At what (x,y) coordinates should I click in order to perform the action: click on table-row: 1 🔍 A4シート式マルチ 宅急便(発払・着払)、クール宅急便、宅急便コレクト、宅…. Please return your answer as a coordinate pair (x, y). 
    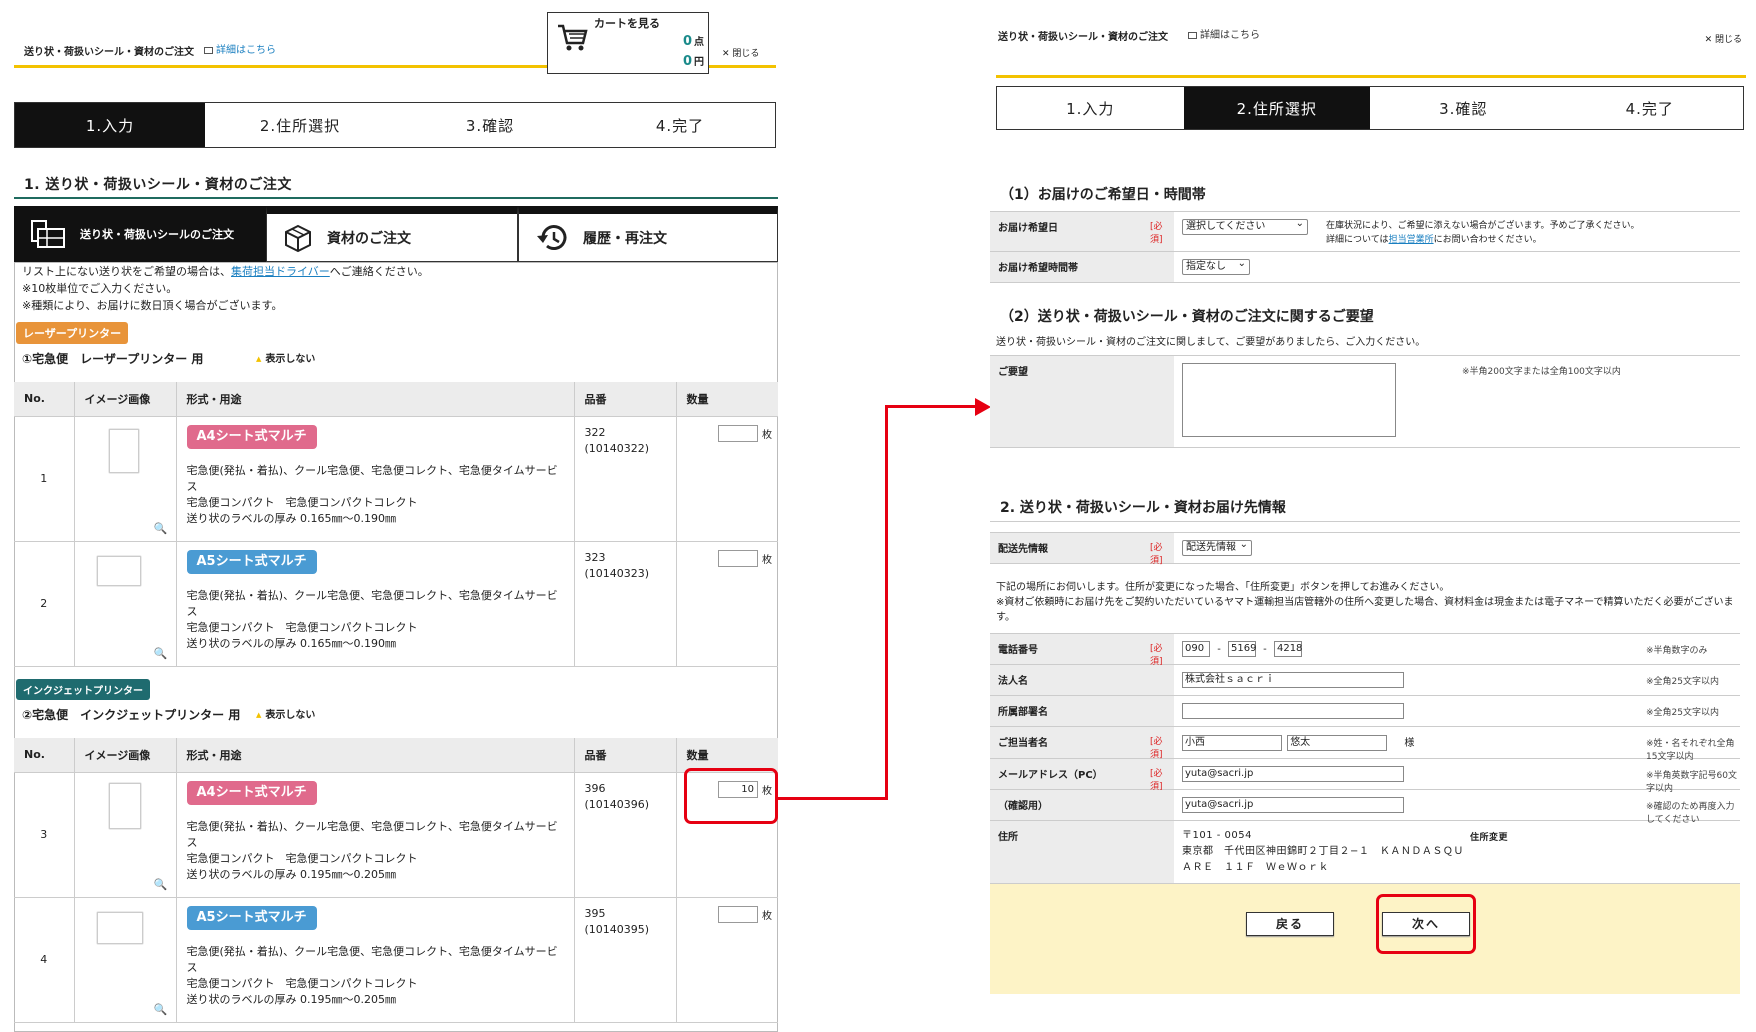
    Looking at the image, I should click on (396, 479).